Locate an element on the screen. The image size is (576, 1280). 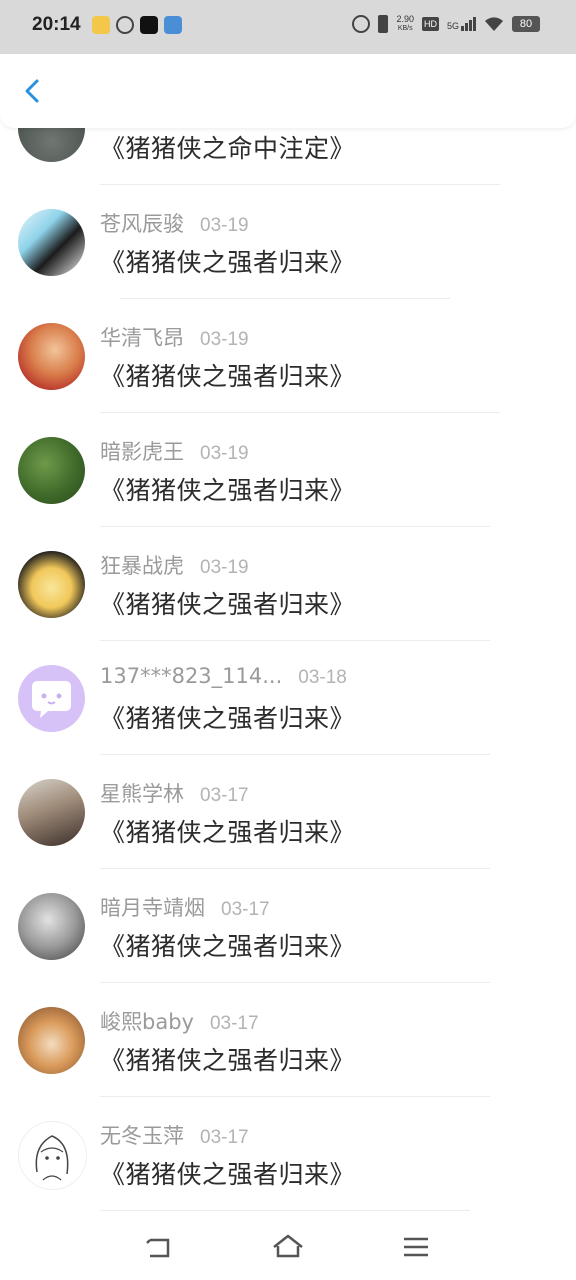
list-item: 137***823_114... 03-18 《猪猪侠之强者归来》 is located at coordinates (288, 698).